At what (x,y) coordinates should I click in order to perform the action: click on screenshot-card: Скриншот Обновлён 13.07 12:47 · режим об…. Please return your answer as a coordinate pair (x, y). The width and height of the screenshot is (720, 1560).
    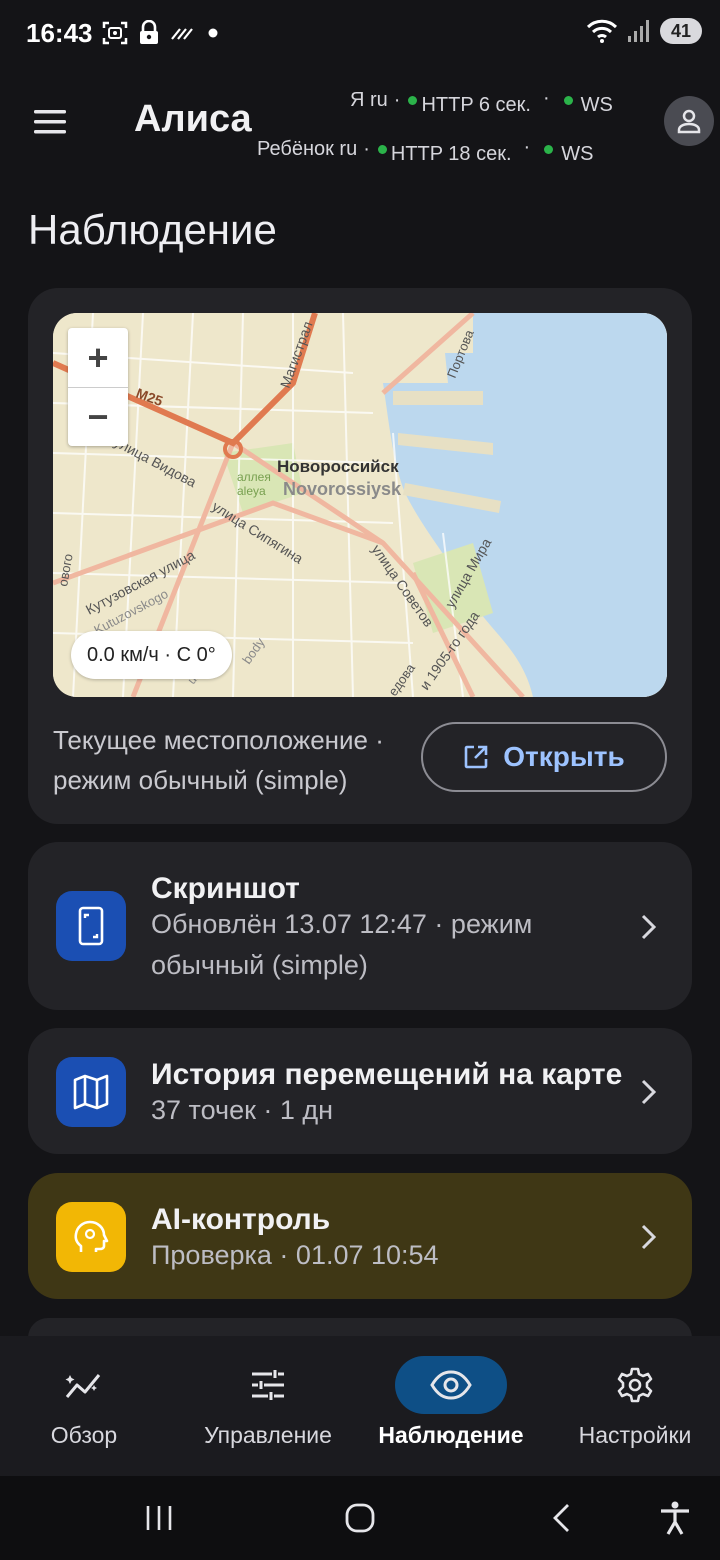
    Looking at the image, I should click on (360, 926).